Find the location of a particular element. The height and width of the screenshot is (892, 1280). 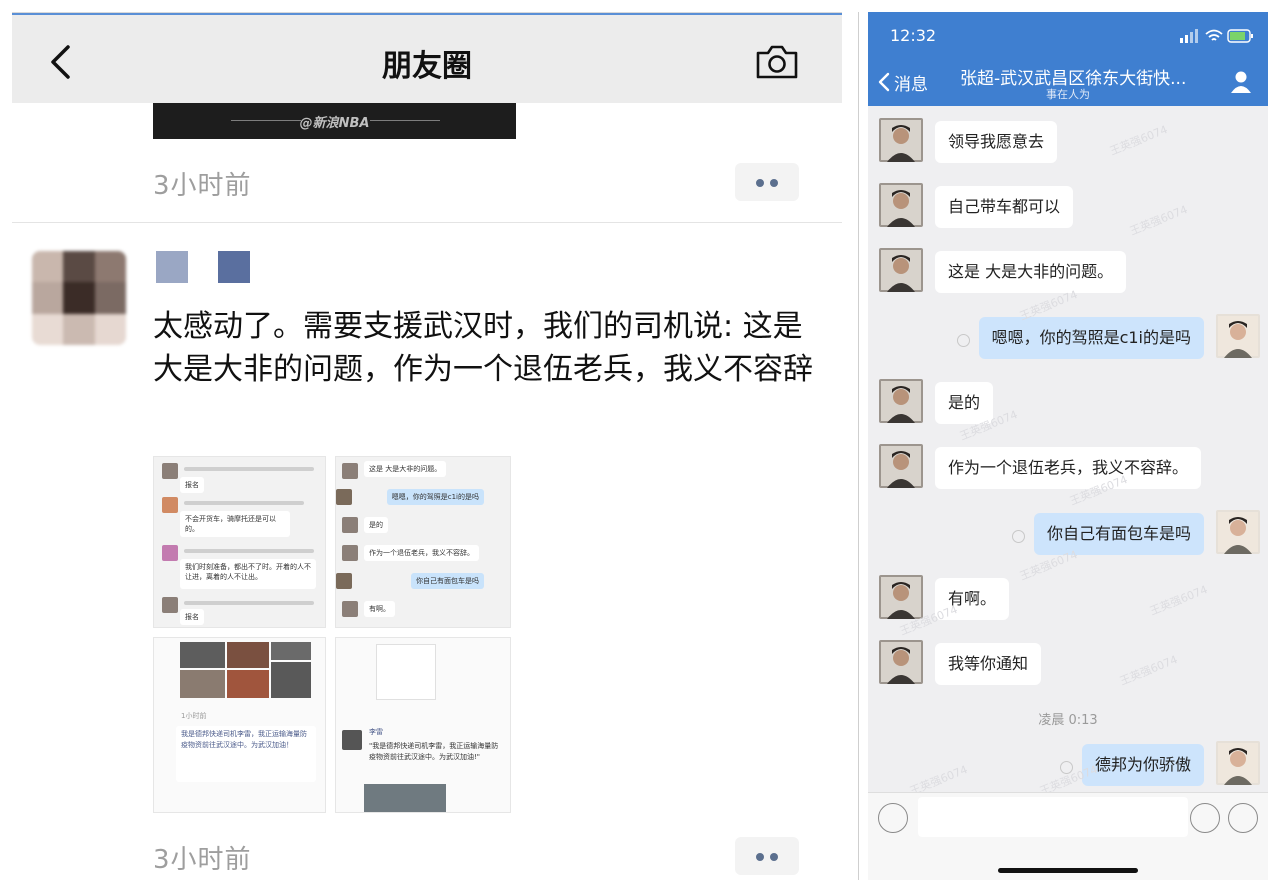

message-row: 领导我愿意去 is located at coordinates (1068, 142).